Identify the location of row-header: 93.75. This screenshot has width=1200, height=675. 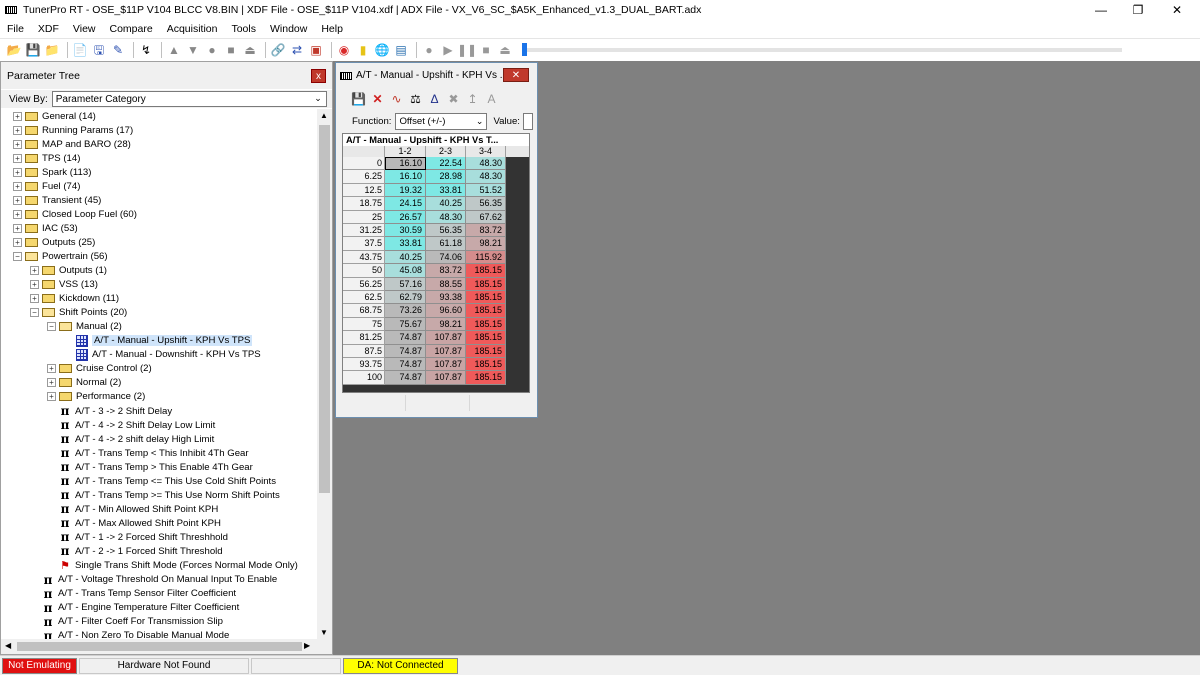
(364, 365).